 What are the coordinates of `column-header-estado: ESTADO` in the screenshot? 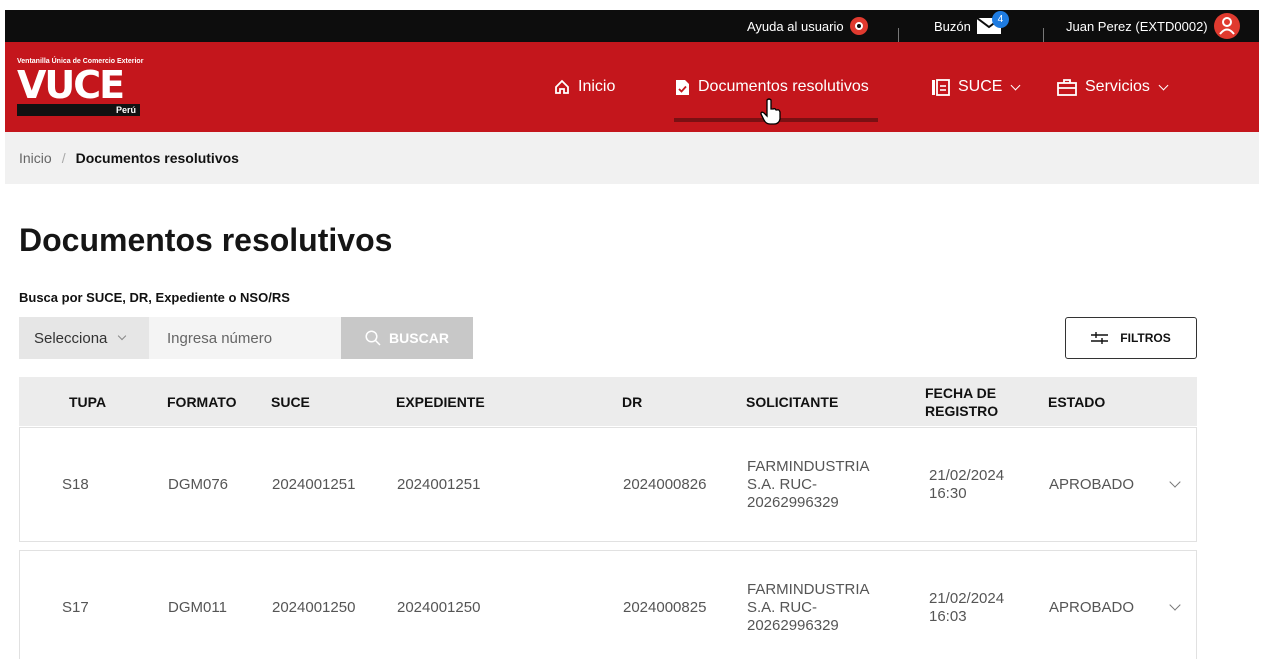 It's located at (1076, 401).